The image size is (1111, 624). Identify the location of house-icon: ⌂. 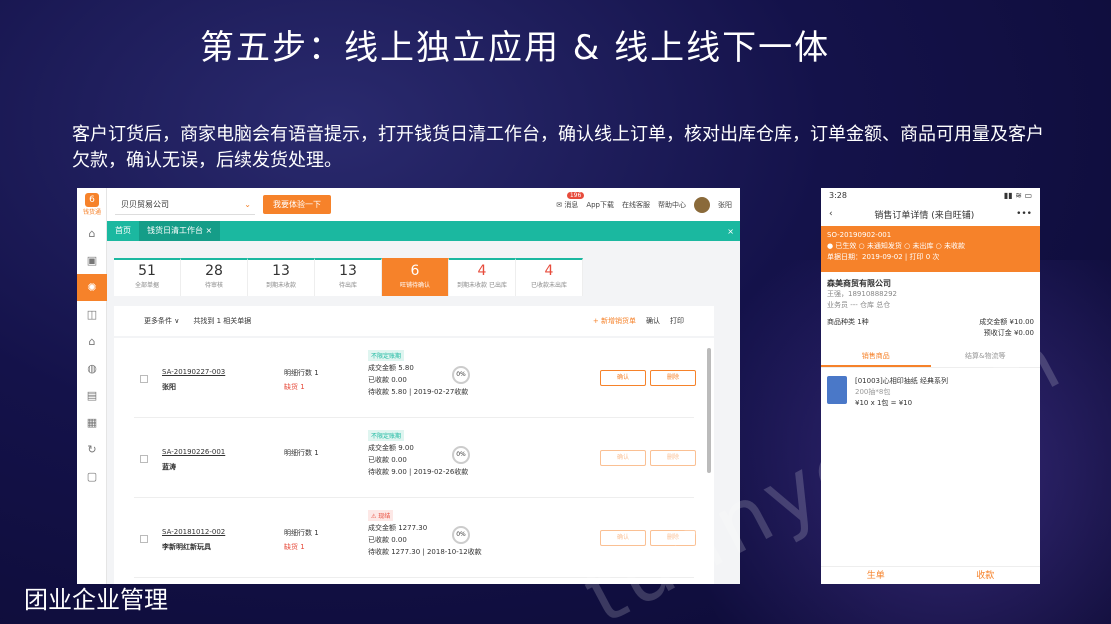
(92, 341).